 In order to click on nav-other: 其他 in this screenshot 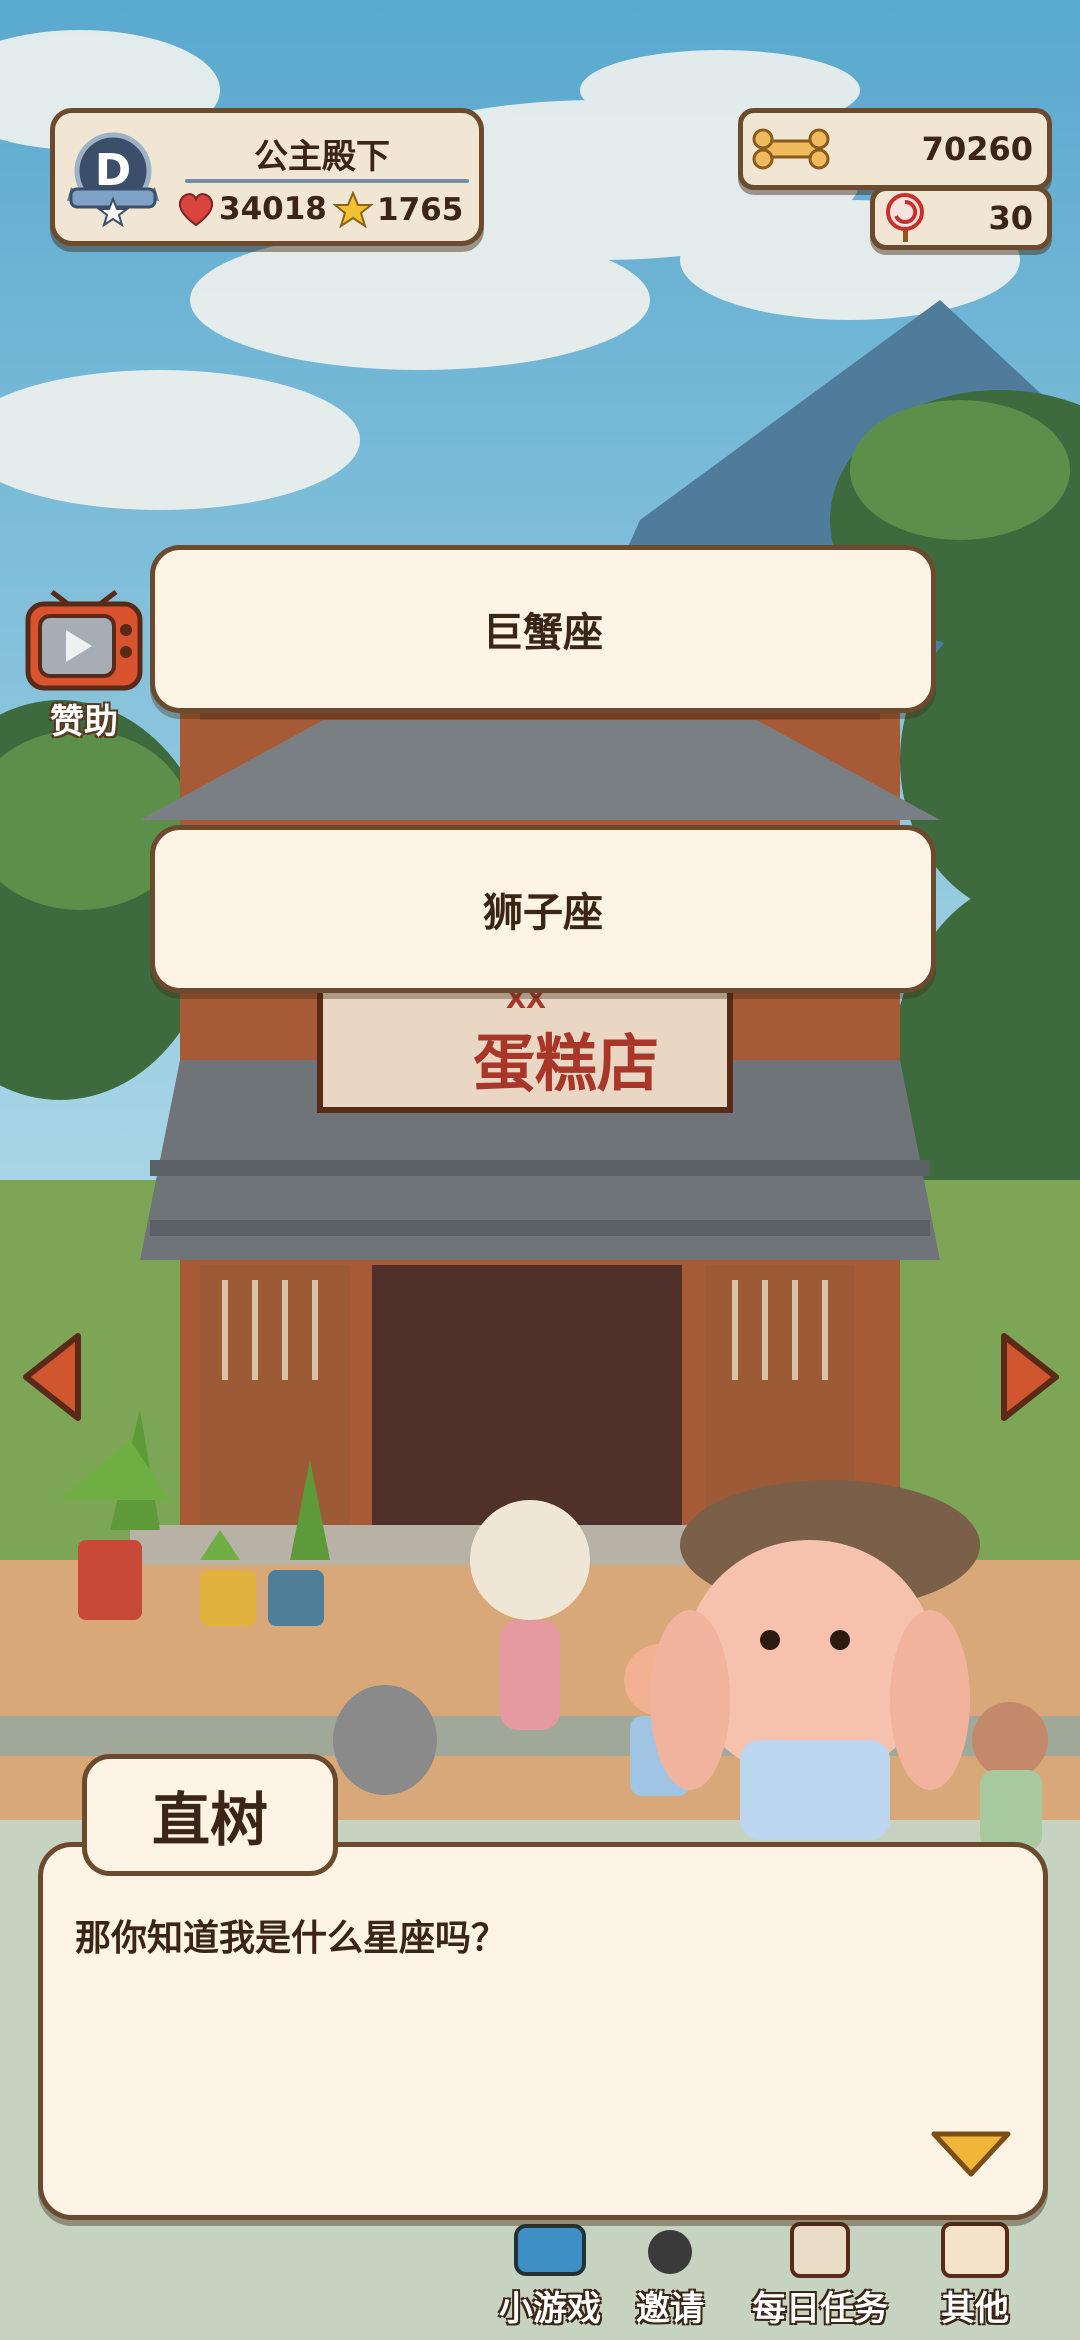, I will do `click(975, 2281)`.